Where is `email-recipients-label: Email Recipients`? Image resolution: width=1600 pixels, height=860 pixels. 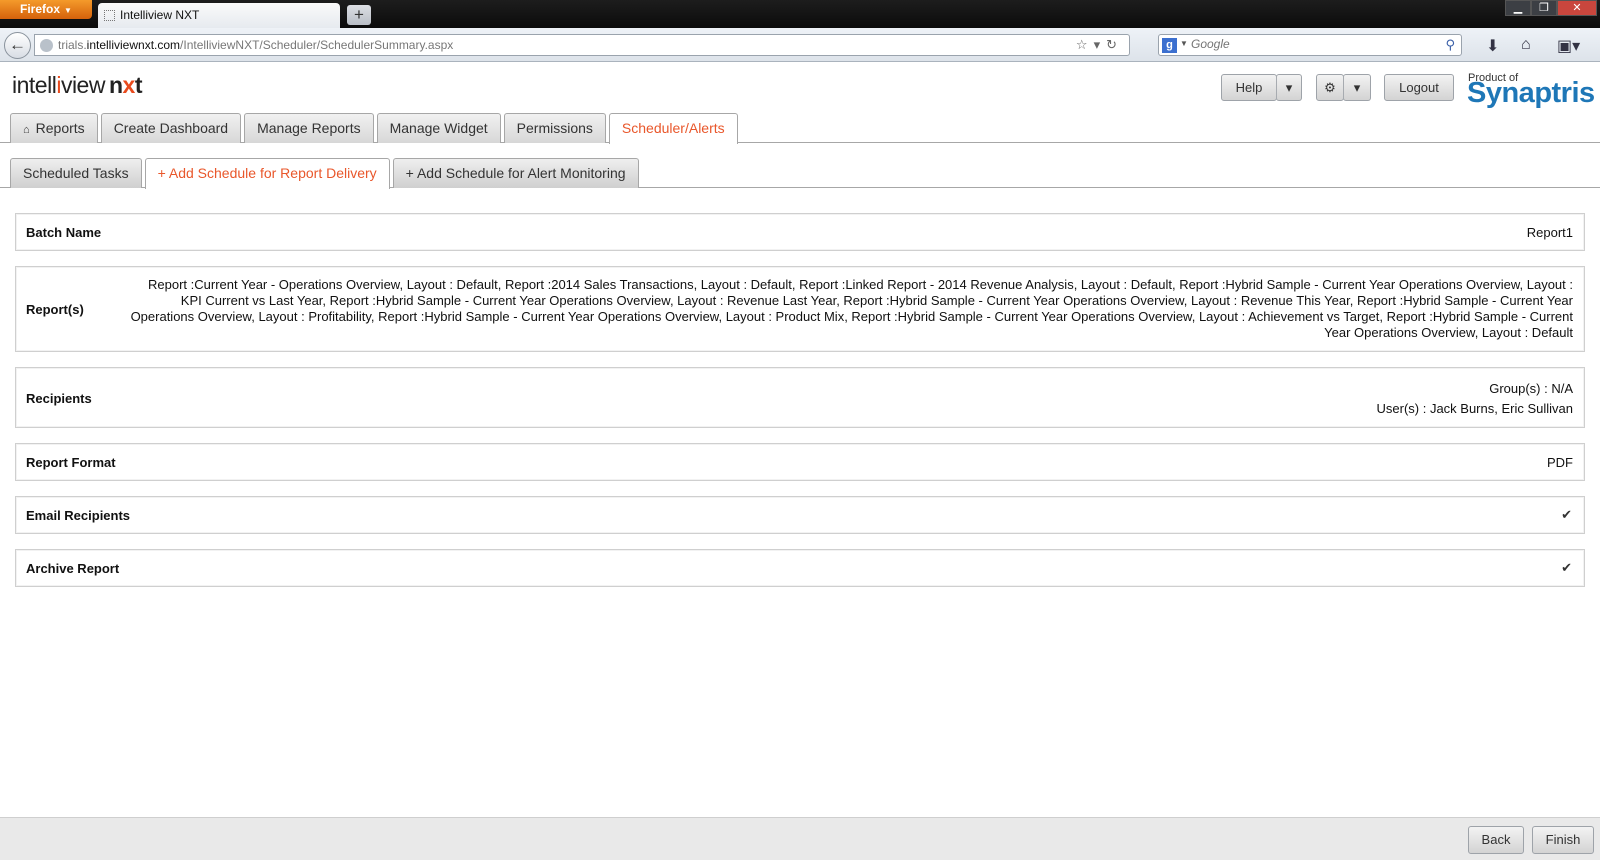 email-recipients-label: Email Recipients is located at coordinates (78, 515).